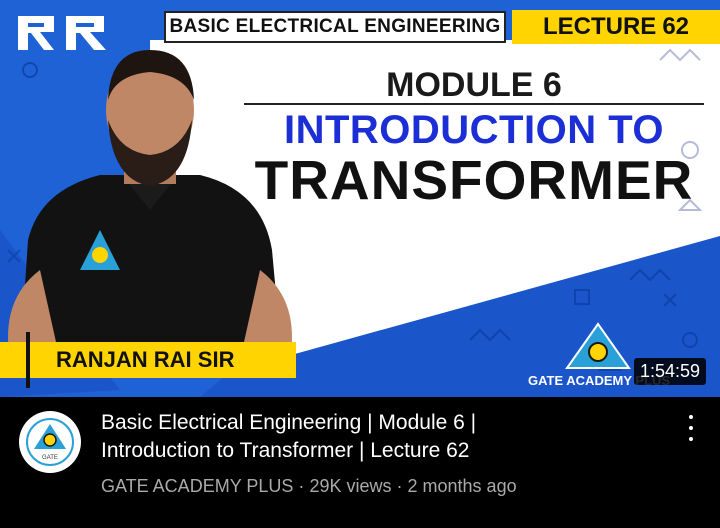  Describe the element at coordinates (598, 345) in the screenshot. I see `gate-logo-icon` at that location.